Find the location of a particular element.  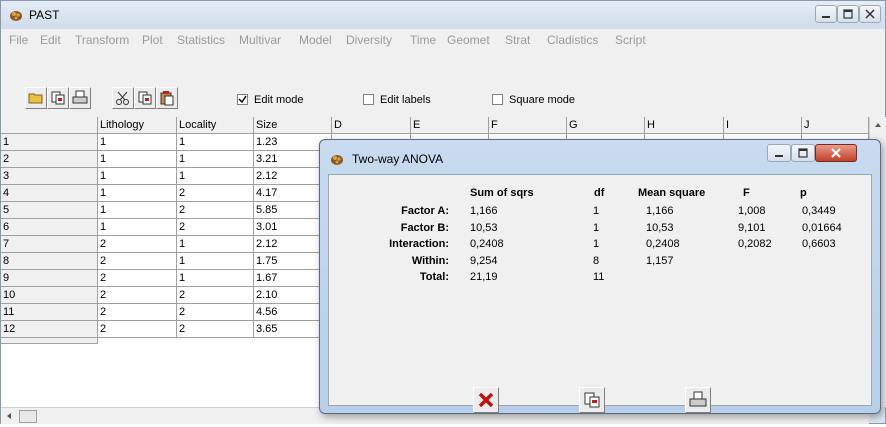

print-button is located at coordinates (80, 98).